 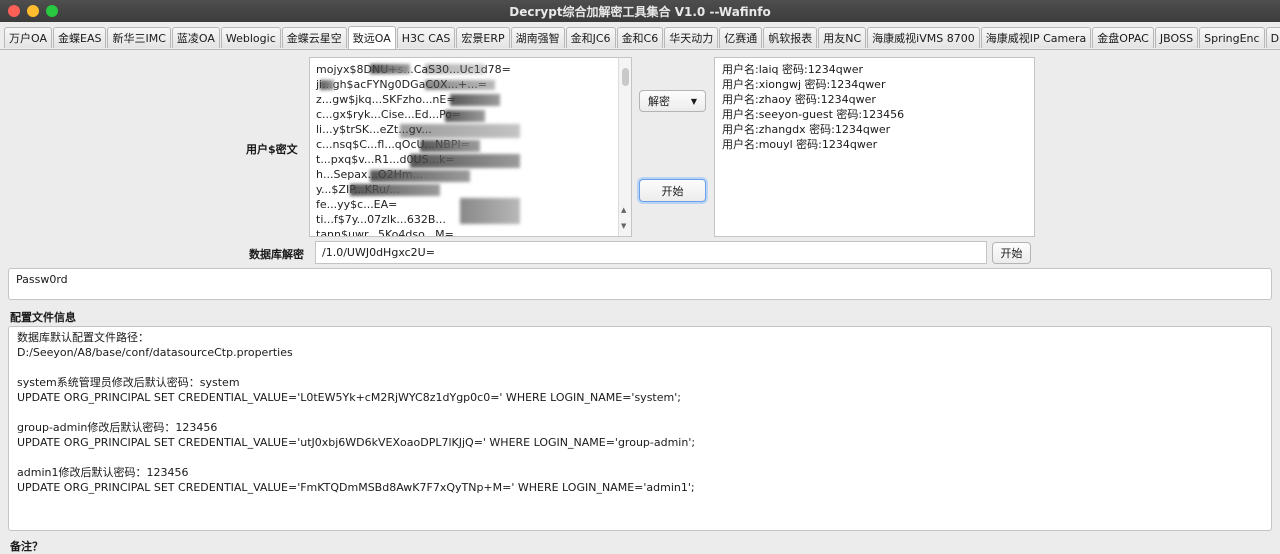 What do you see at coordinates (623, 226) in the screenshot?
I see `scroll-down-icon: ▼` at bounding box center [623, 226].